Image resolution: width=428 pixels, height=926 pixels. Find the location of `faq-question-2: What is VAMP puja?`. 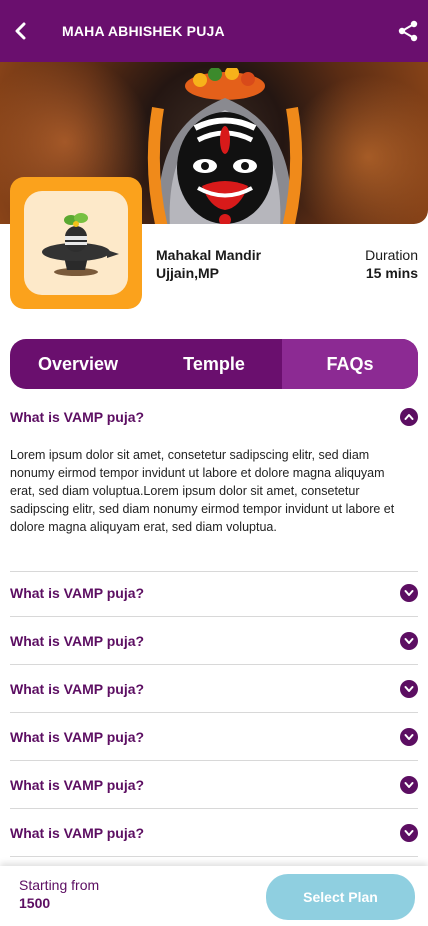

faq-question-2: What is VAMP puja? is located at coordinates (214, 593).